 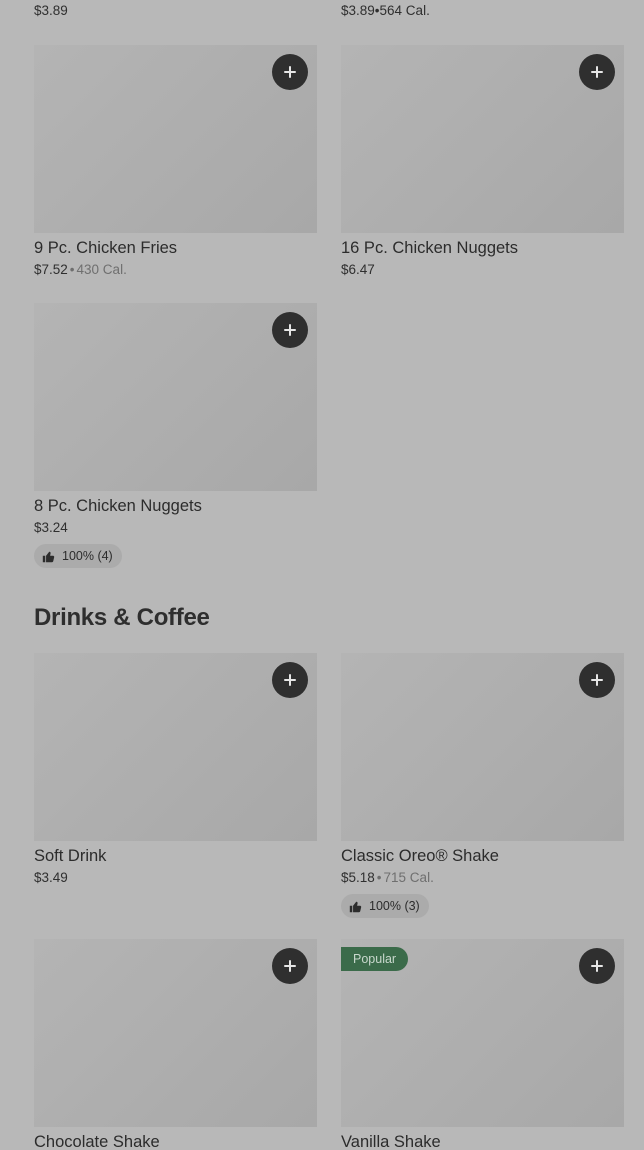 I want to click on item-meta: $3.89•564 Cal., so click(x=385, y=10).